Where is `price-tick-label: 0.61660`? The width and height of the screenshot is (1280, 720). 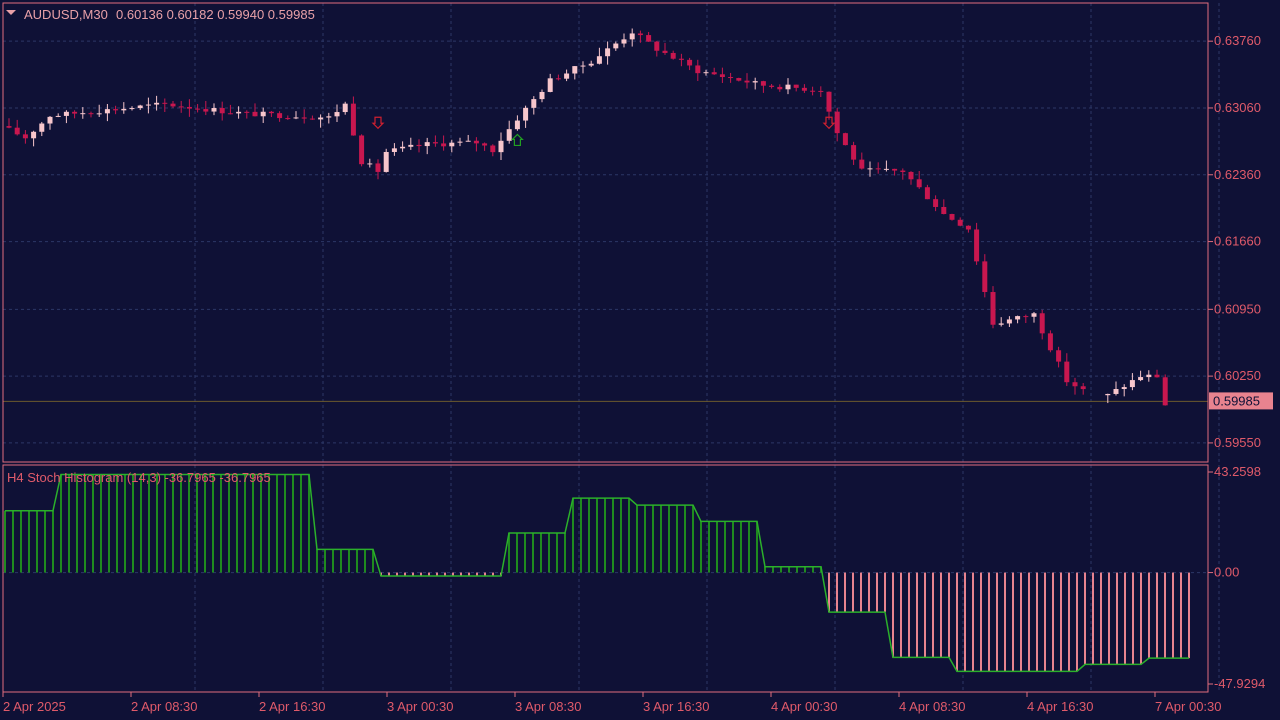 price-tick-label: 0.61660 is located at coordinates (1237, 241).